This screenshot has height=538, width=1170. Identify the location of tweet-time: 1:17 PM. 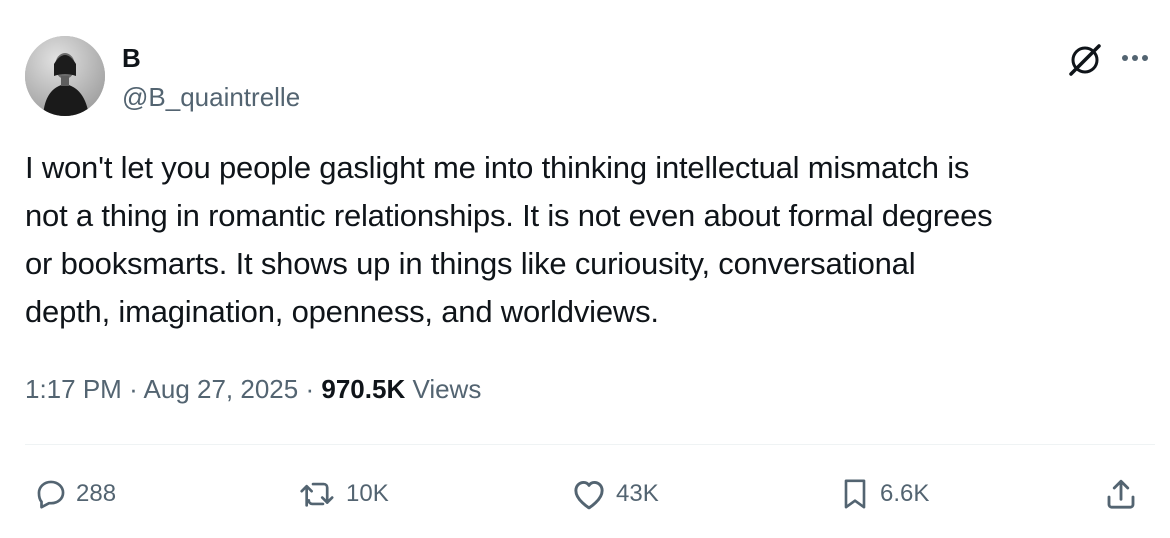
(73, 389).